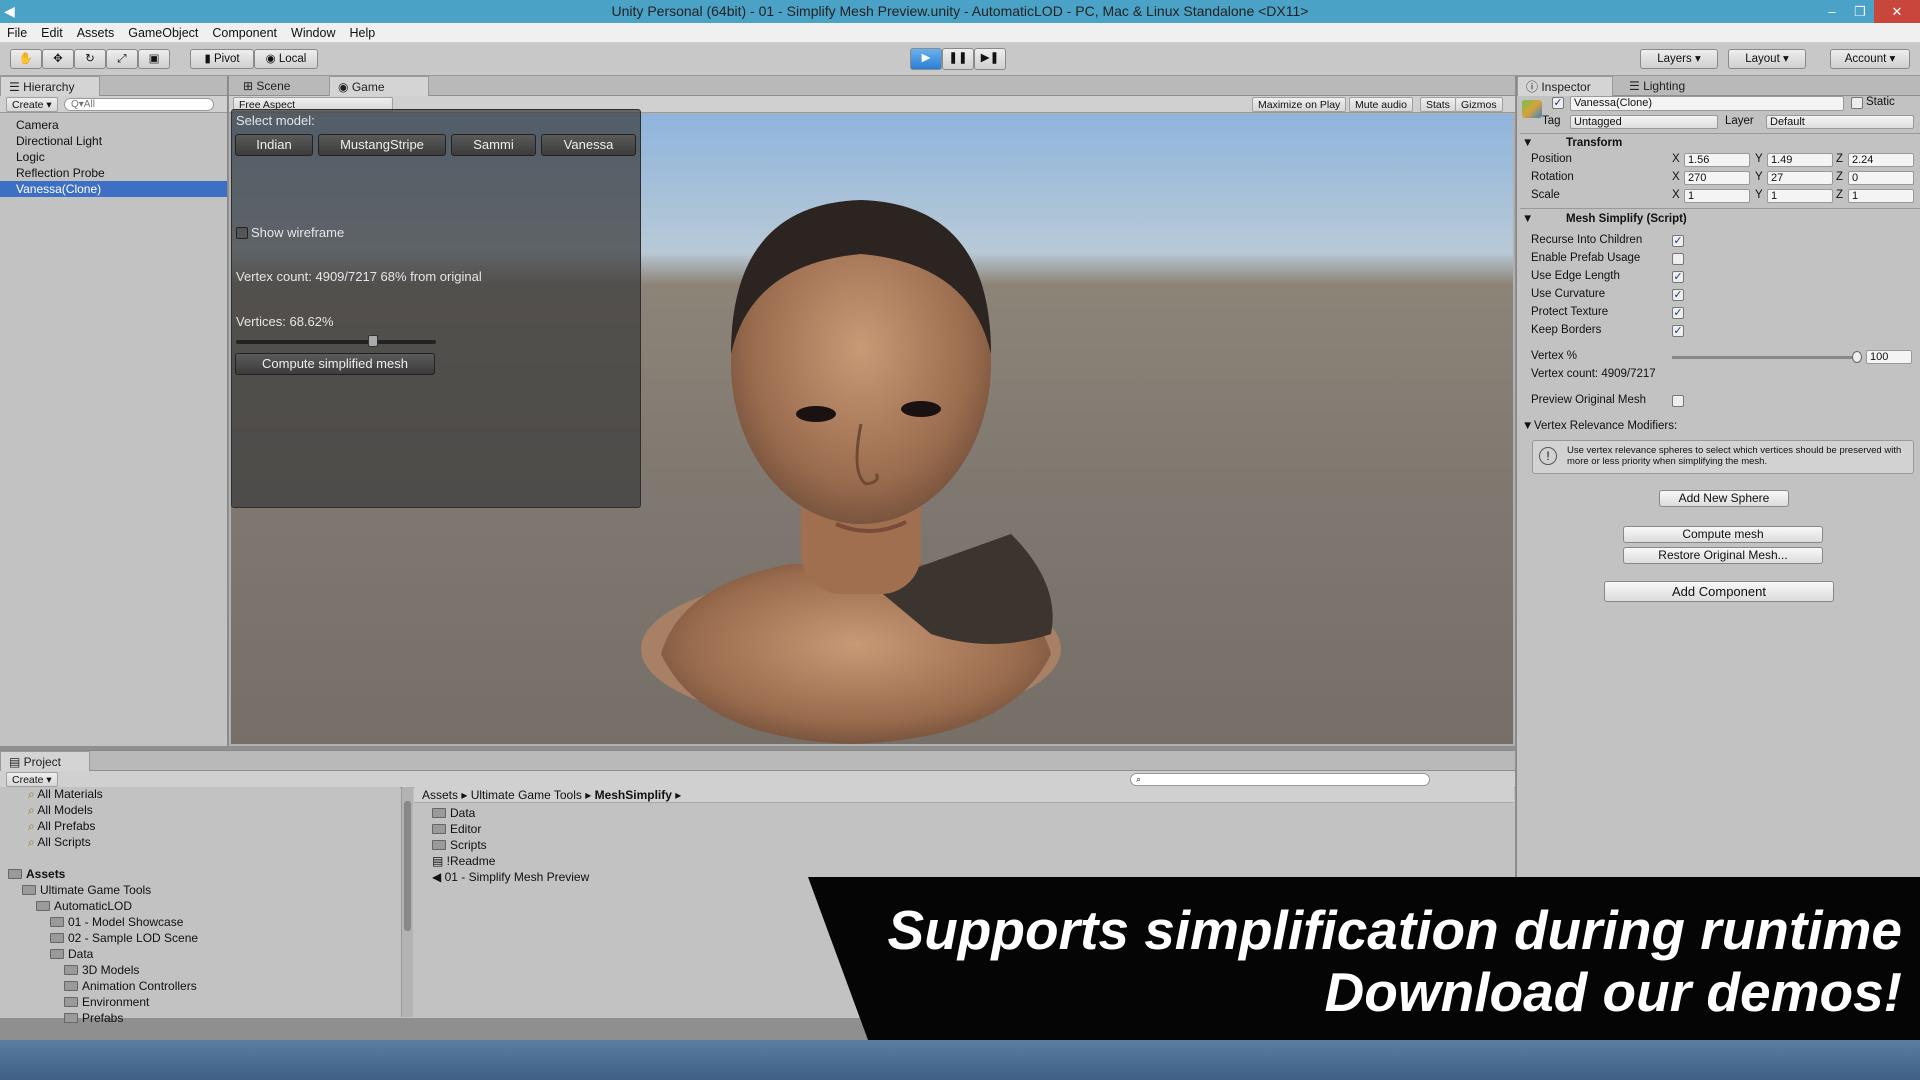  Describe the element at coordinates (86, 890) in the screenshot. I see `tree-item: Ultimate Game Tools` at that location.